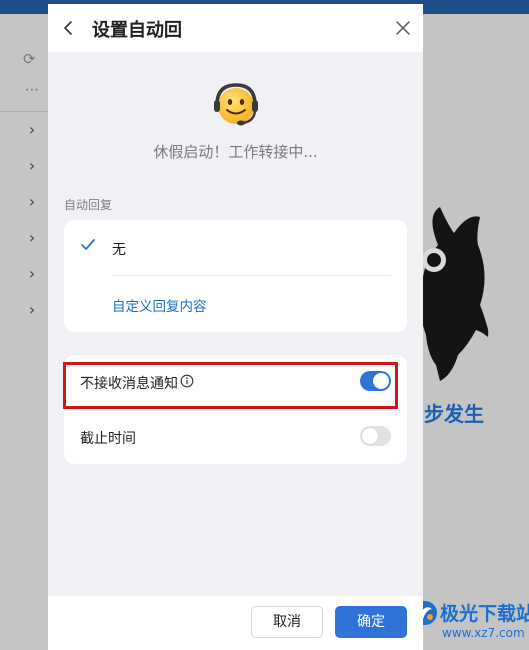 The width and height of the screenshot is (529, 650). I want to click on dialog-header: 设置自动回, so click(235, 28).